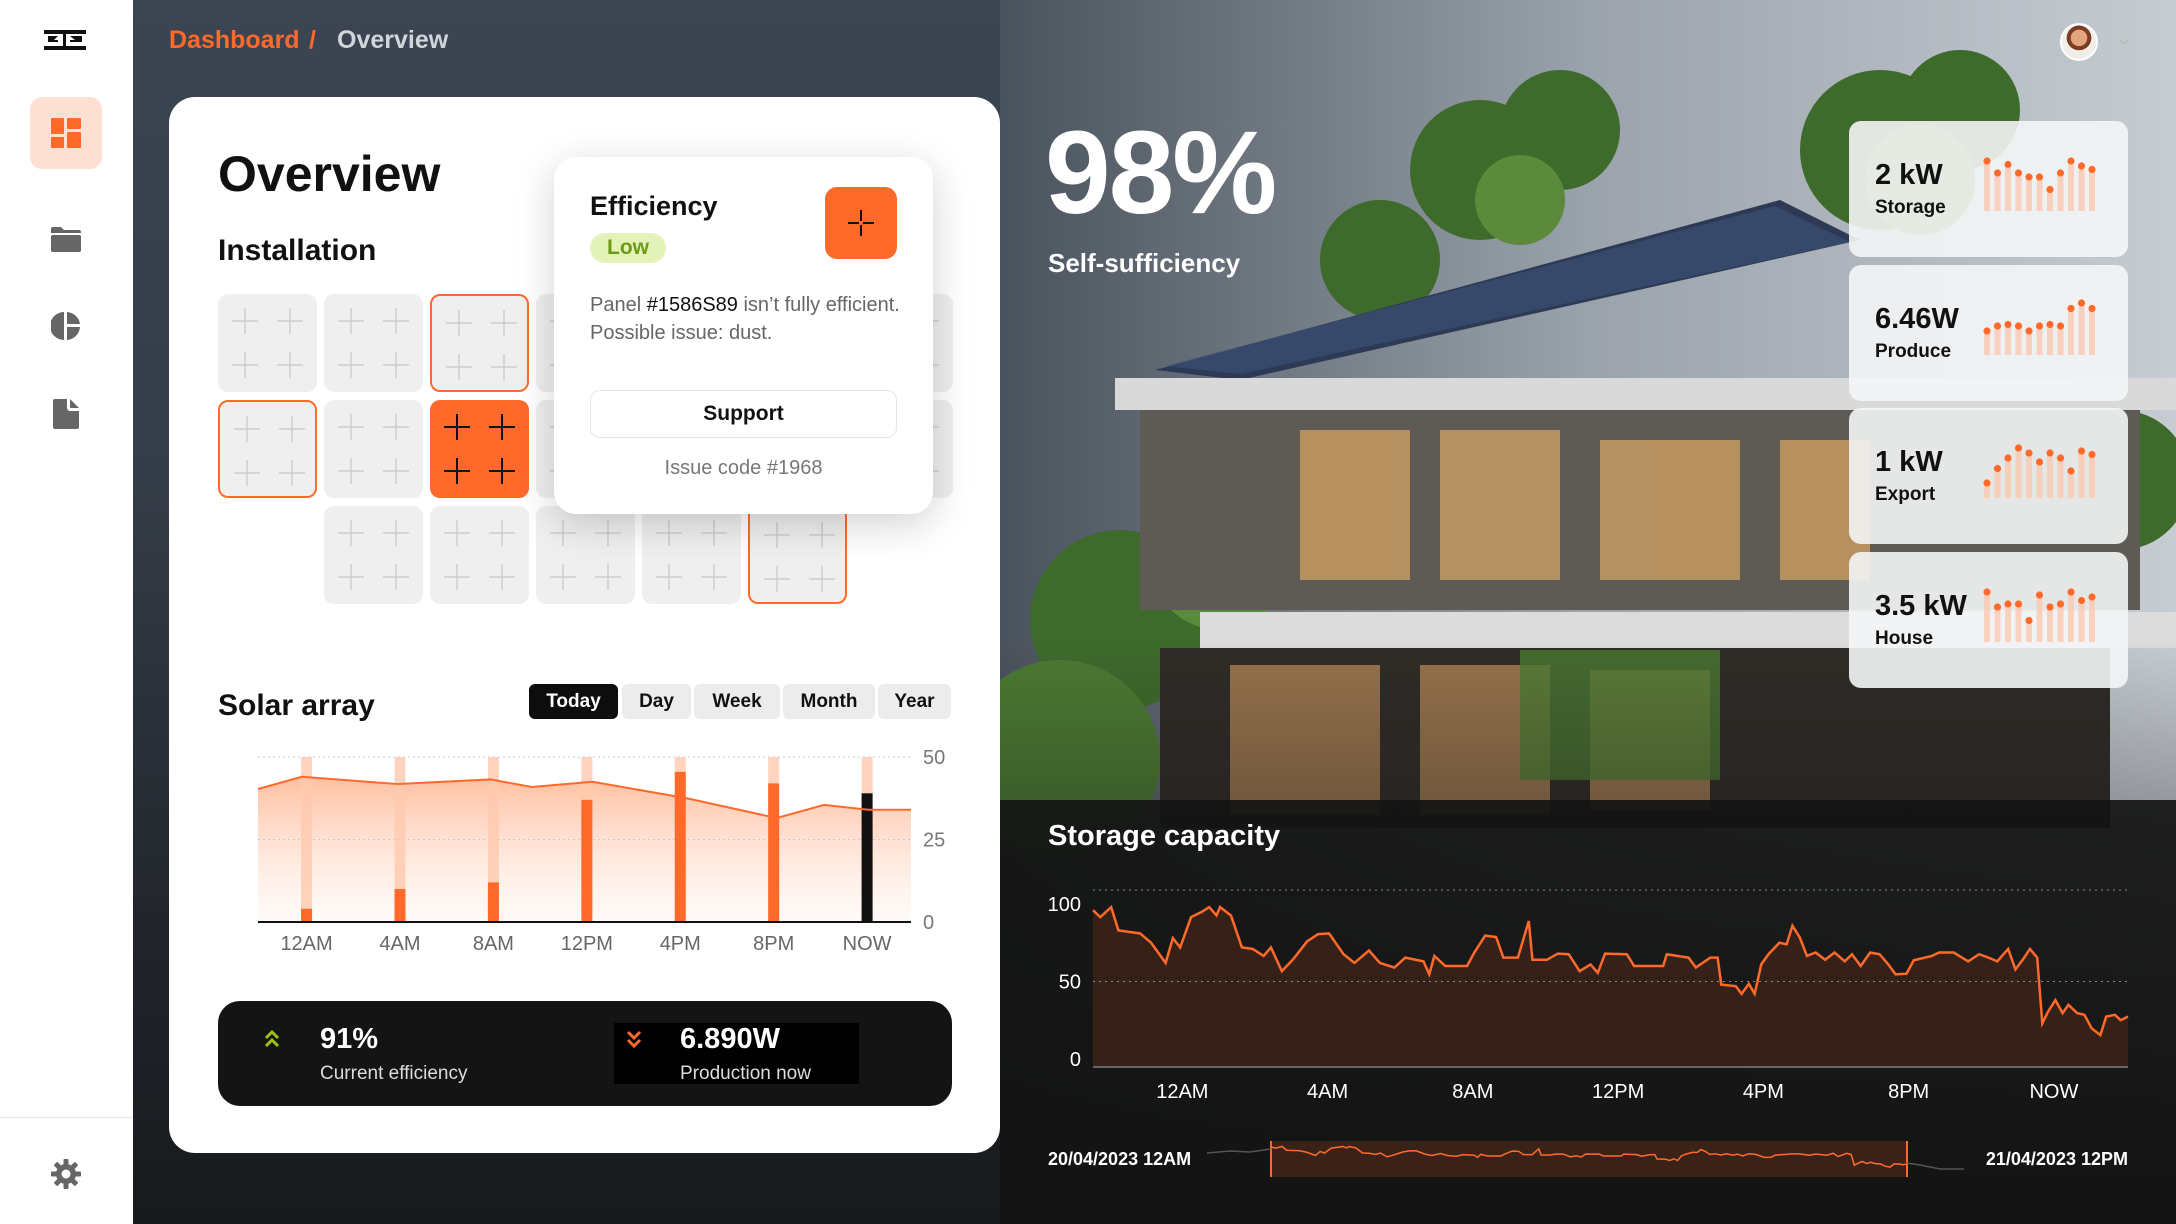 The height and width of the screenshot is (1224, 2176). What do you see at coordinates (1988, 476) in the screenshot?
I see `metric-card-export: 1 kW Export` at bounding box center [1988, 476].